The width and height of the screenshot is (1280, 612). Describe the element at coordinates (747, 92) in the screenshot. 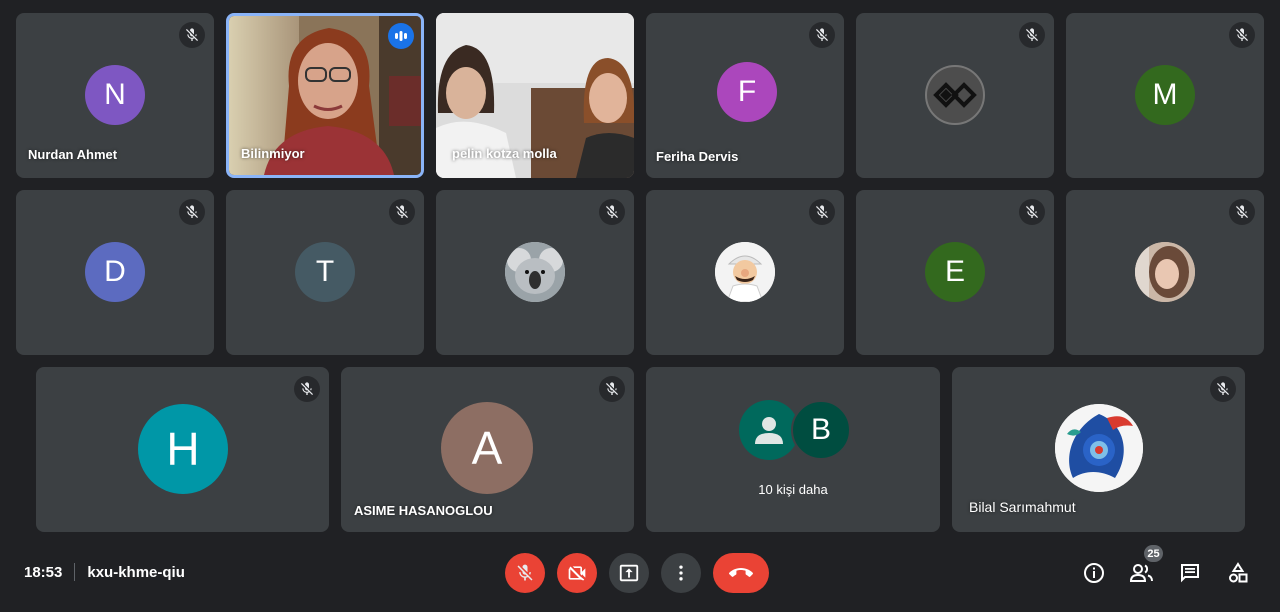

I see `avatar: F` at that location.